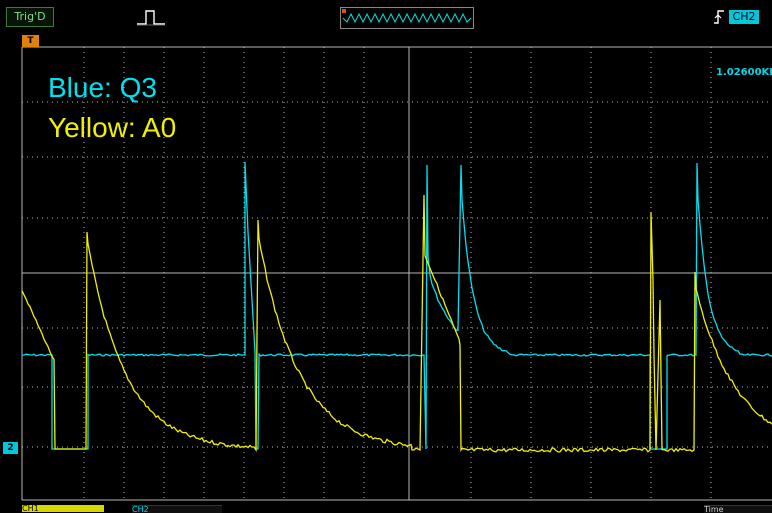 This screenshot has height=513, width=772. Describe the element at coordinates (386, 507) in the screenshot. I see `bottom-status-bar` at that location.